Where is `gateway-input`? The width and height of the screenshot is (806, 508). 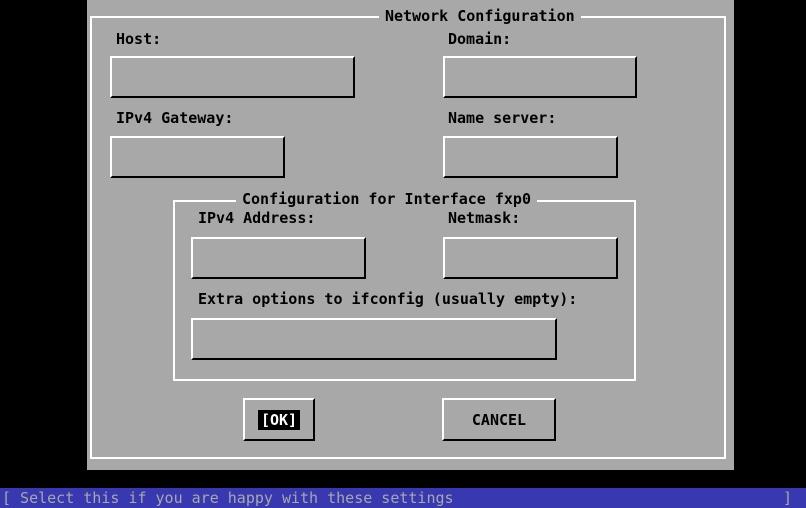 gateway-input is located at coordinates (197, 157).